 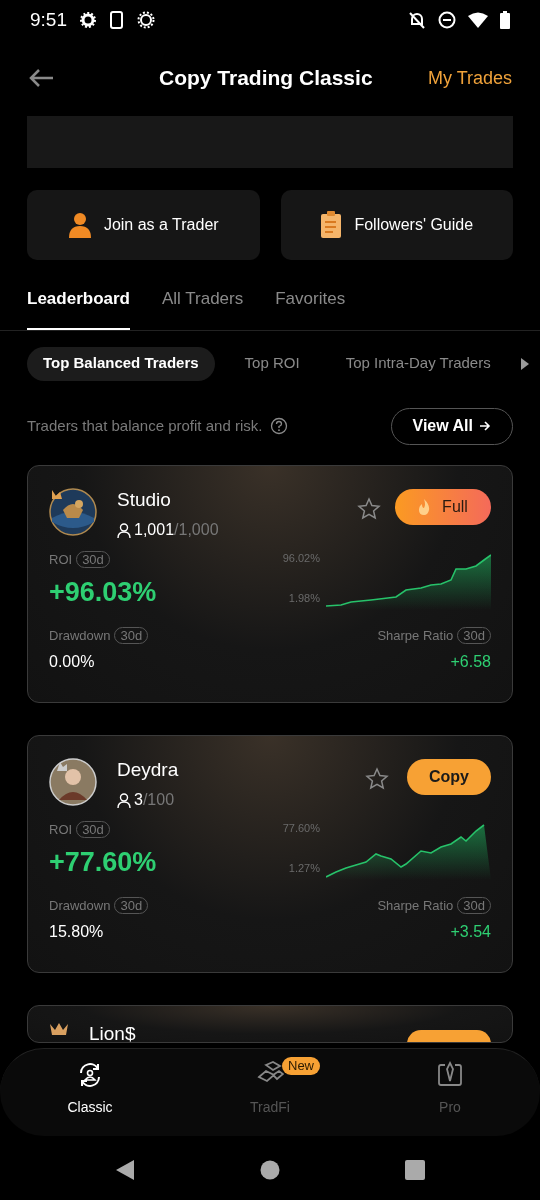 What do you see at coordinates (144, 499) in the screenshot?
I see `trader-name: Studio` at bounding box center [144, 499].